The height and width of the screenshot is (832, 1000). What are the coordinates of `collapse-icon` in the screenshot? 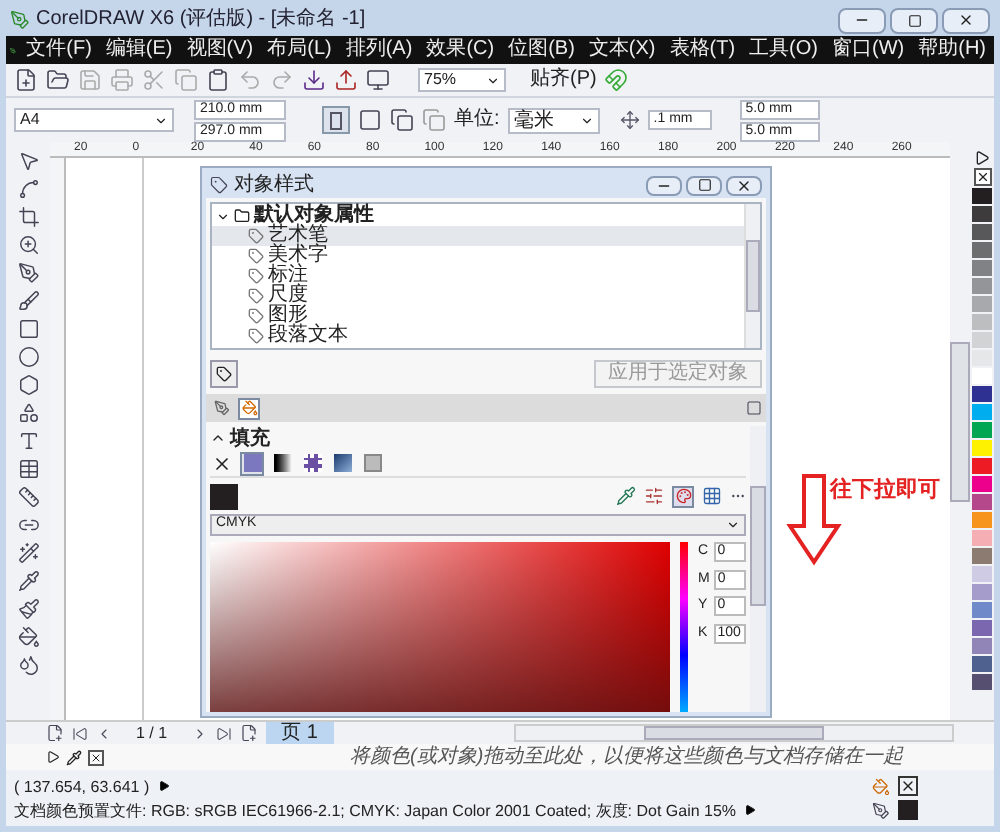 It's located at (218, 438).